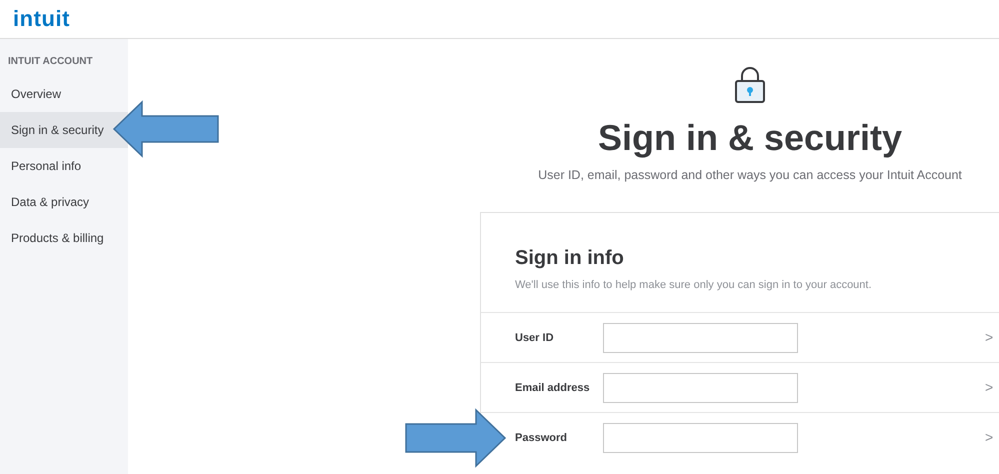 The image size is (999, 474). I want to click on sidebar-item: Products & billing, so click(64, 238).